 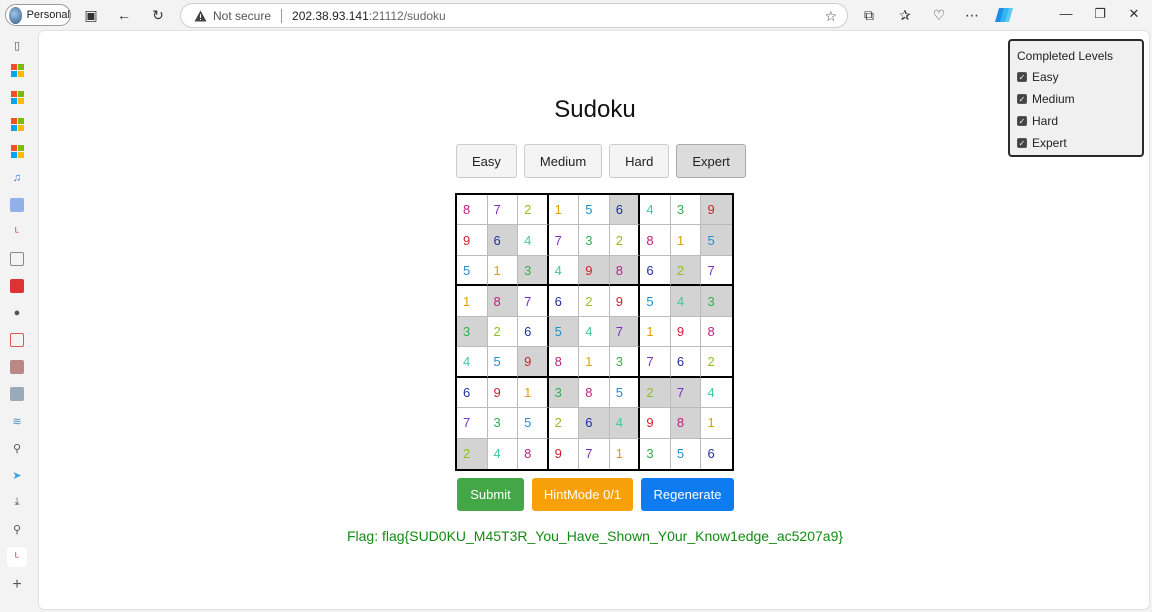 What do you see at coordinates (1134, 14) in the screenshot?
I see `close-icon: ✕` at bounding box center [1134, 14].